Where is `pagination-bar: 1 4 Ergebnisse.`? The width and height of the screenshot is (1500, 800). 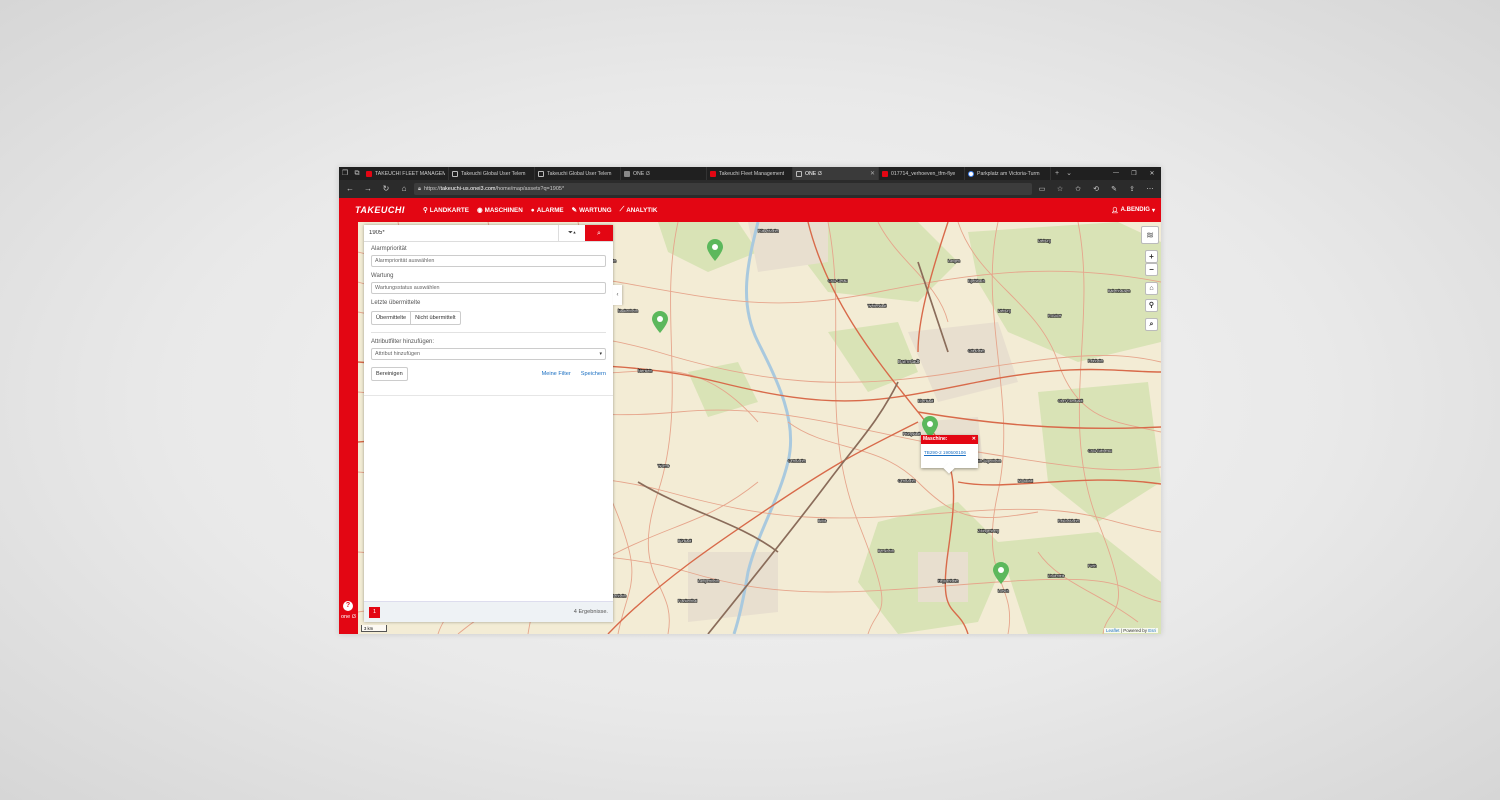
pagination-bar: 1 4 Ergebnisse. is located at coordinates (488, 611).